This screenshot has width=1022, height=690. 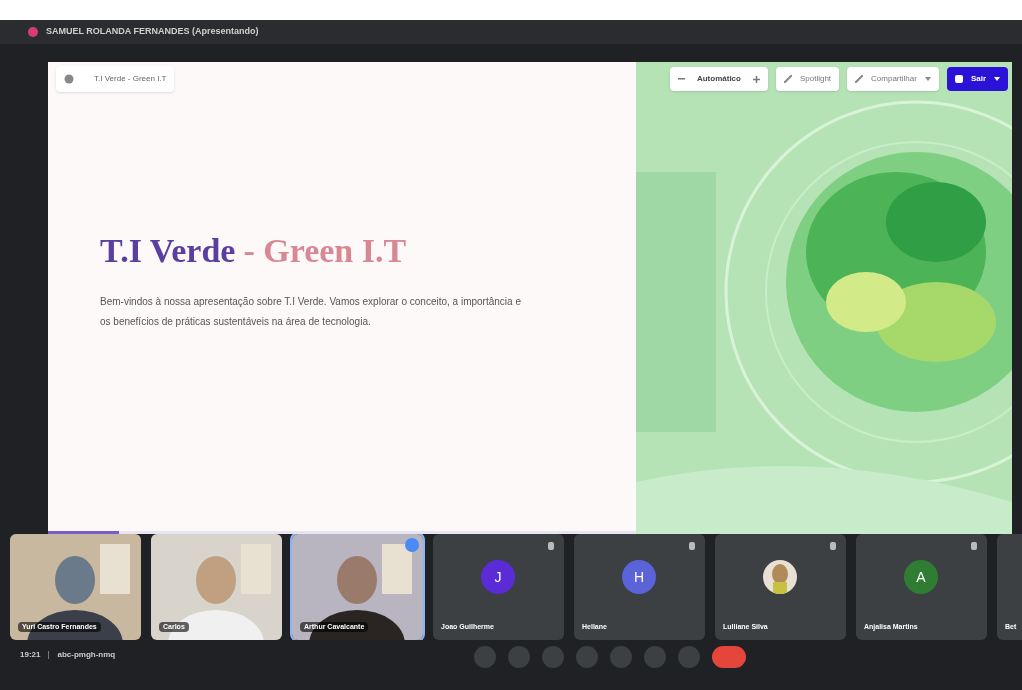 I want to click on stop-icon, so click(x=958, y=79).